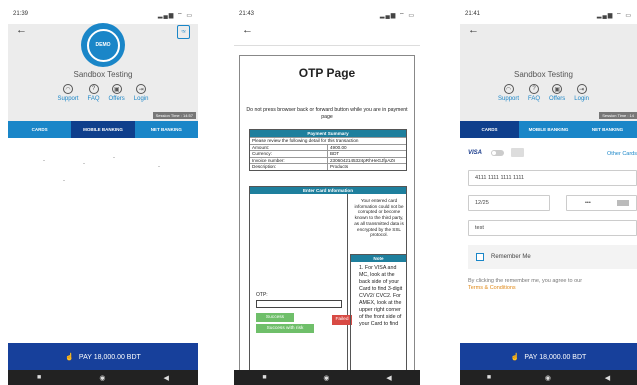  Describe the element at coordinates (492, 288) in the screenshot. I see `terms-link: Terms & Conditions` at that location.